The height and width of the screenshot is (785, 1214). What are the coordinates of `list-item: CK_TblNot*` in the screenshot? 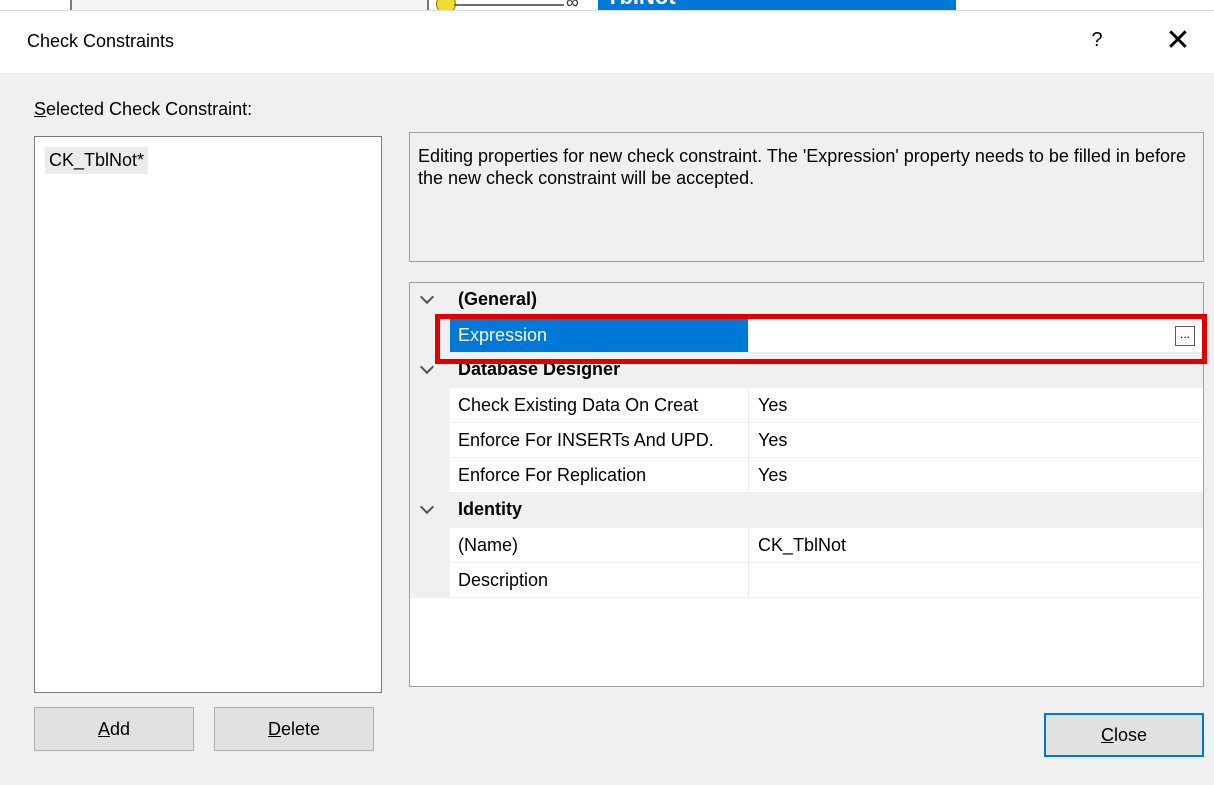 It's located at (97, 160).